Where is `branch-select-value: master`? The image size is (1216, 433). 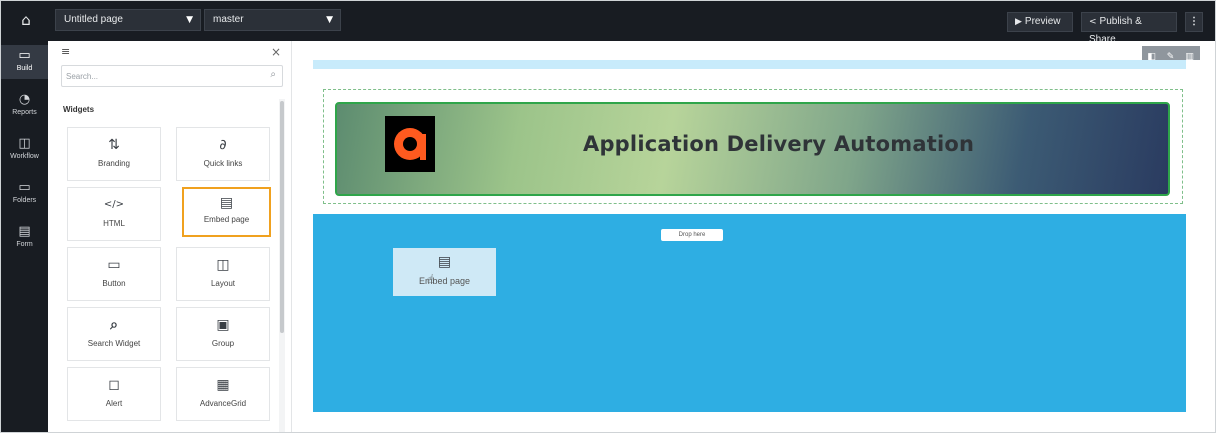
branch-select-value: master is located at coordinates (228, 19).